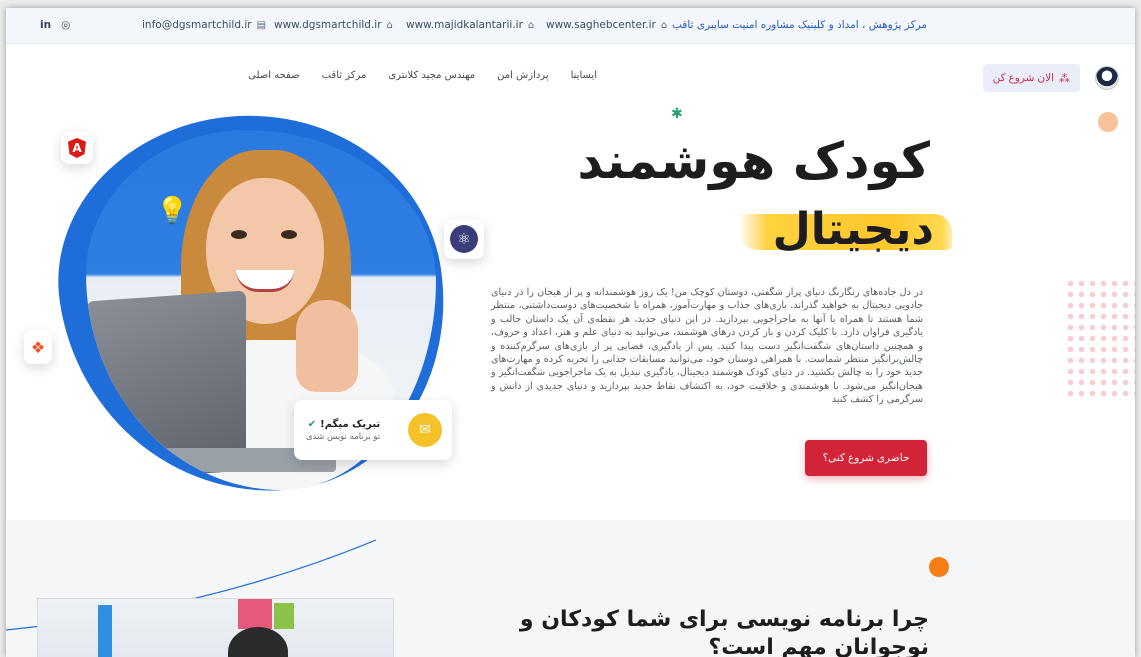 The height and width of the screenshot is (657, 1141). I want to click on site3-link: www.saghebcenter.ir, so click(601, 25).